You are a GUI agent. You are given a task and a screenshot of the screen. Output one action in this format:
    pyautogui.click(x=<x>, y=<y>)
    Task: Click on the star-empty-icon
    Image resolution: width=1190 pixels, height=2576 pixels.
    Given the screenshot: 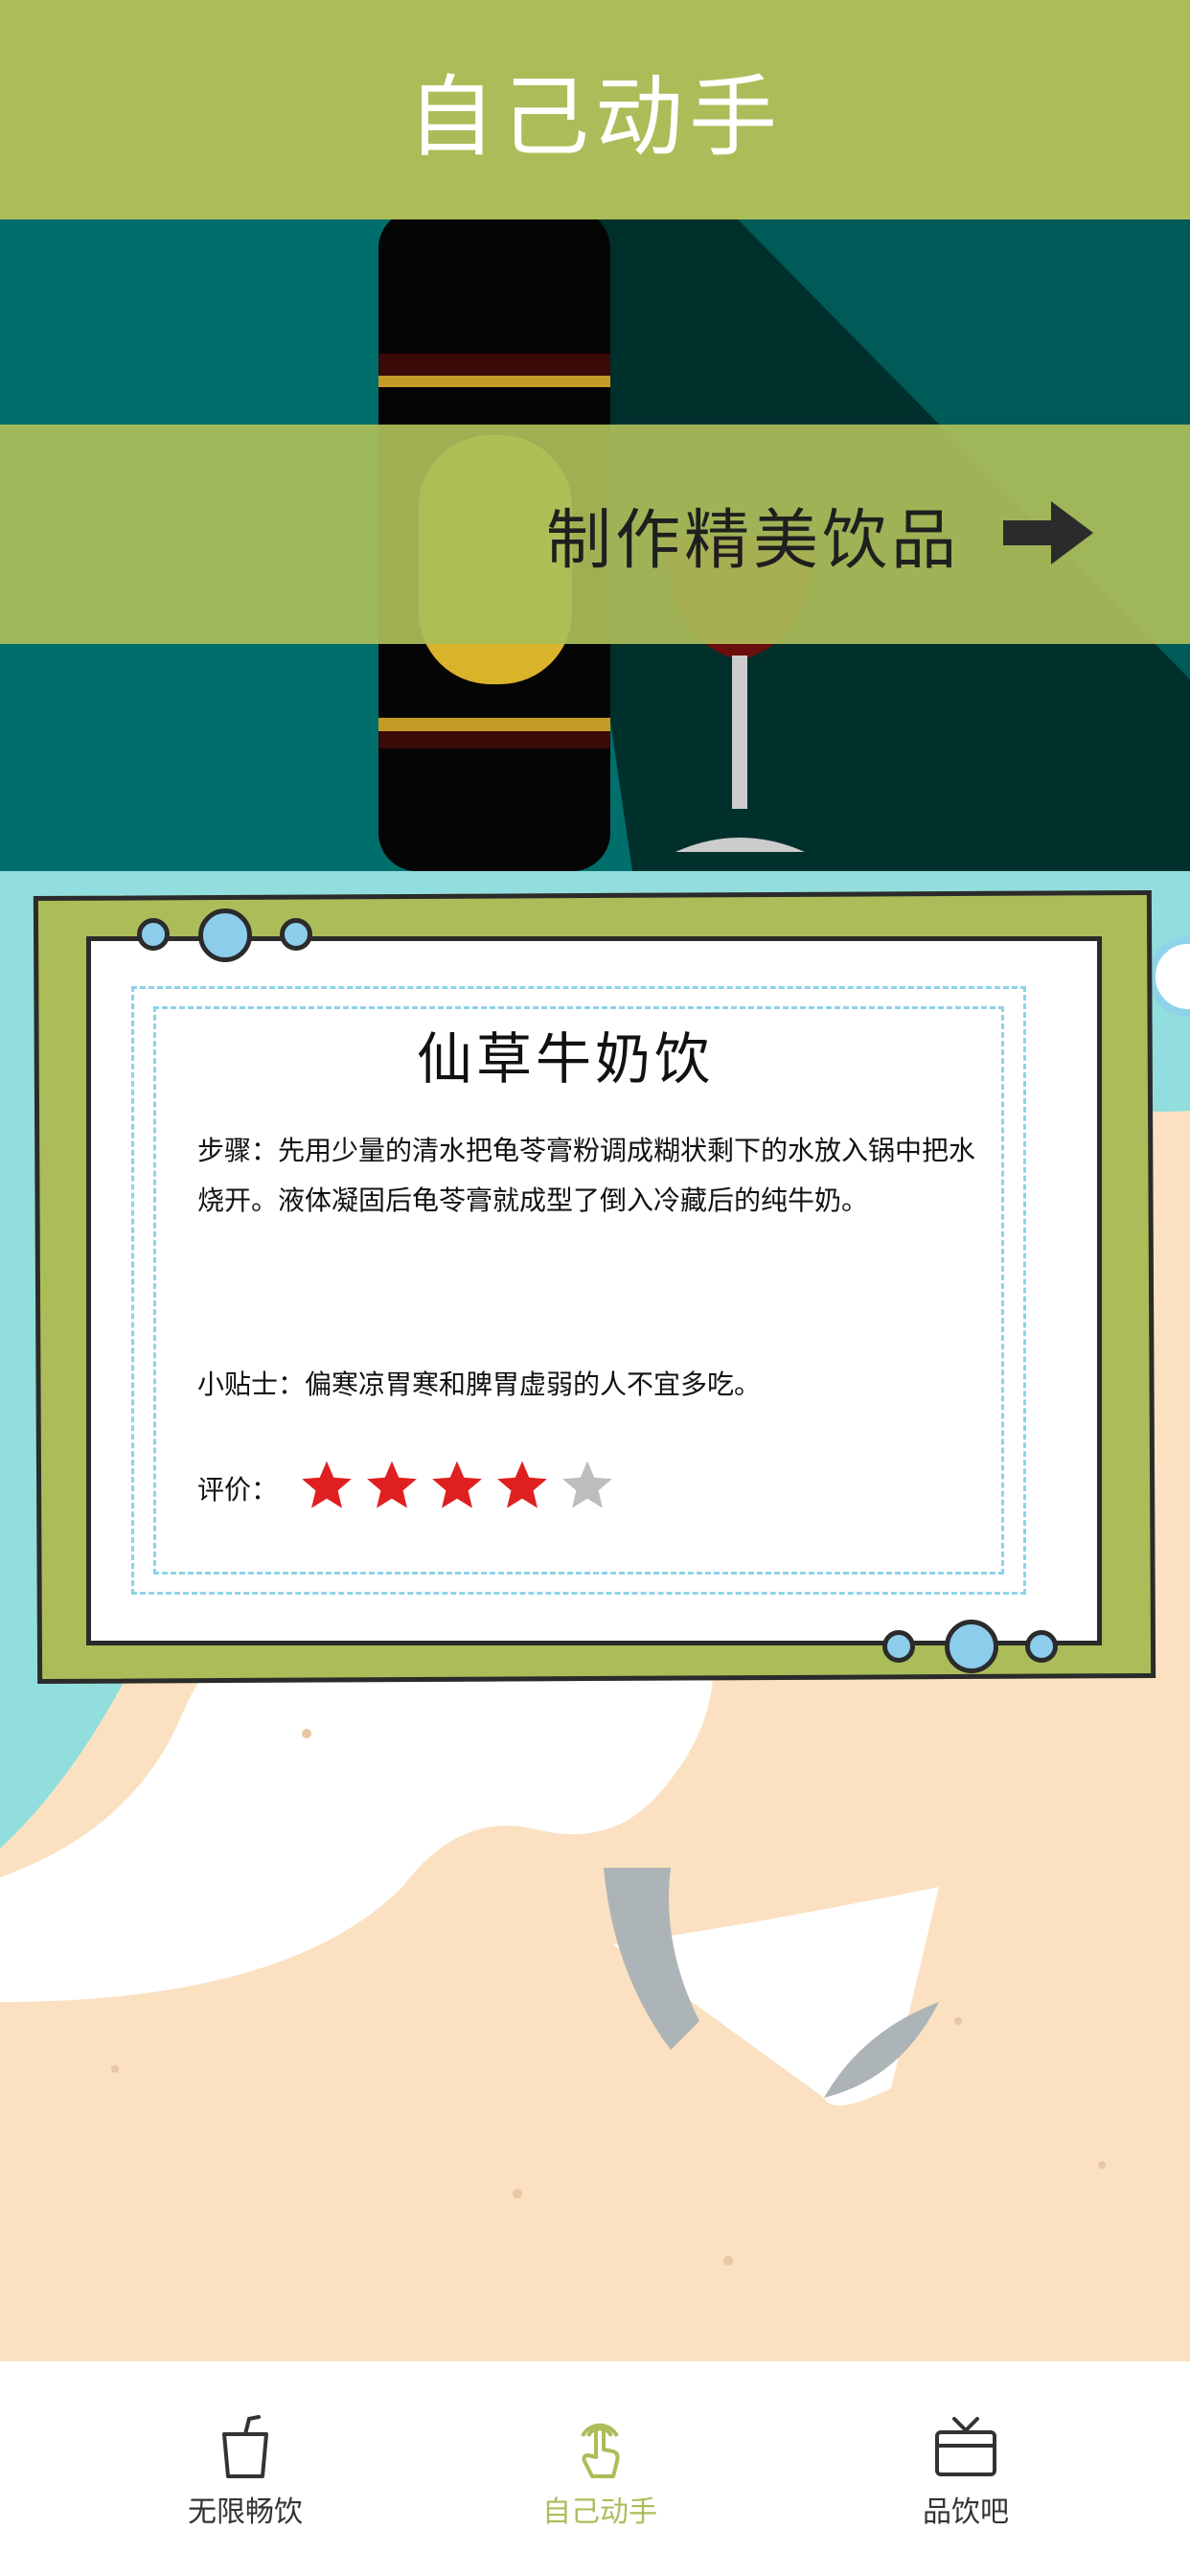 What is the action you would take?
    pyautogui.click(x=587, y=1484)
    